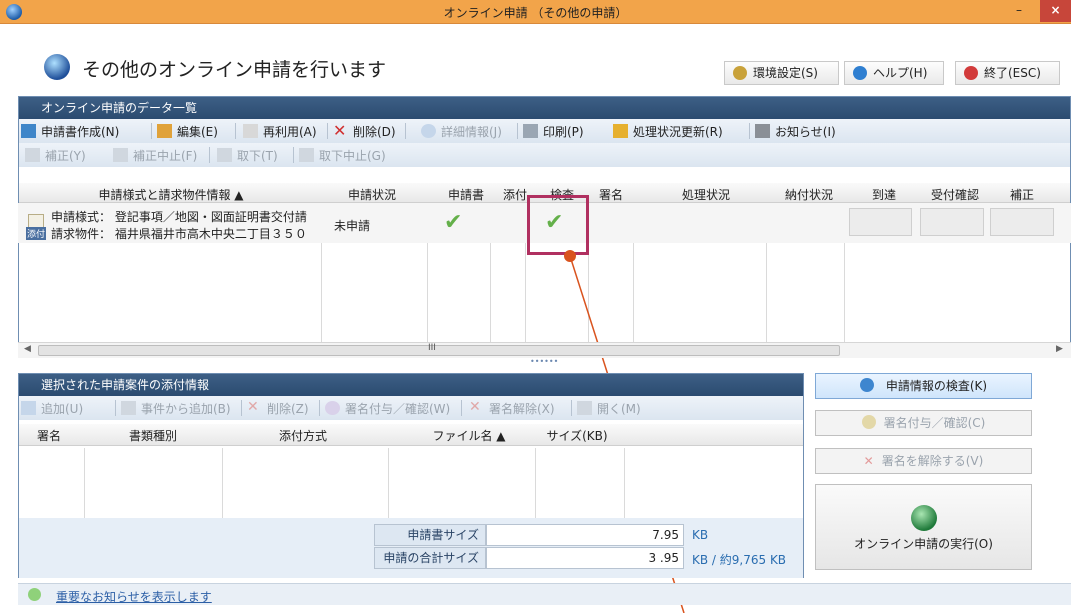  I want to click on open-label: 開く(M), so click(619, 409).